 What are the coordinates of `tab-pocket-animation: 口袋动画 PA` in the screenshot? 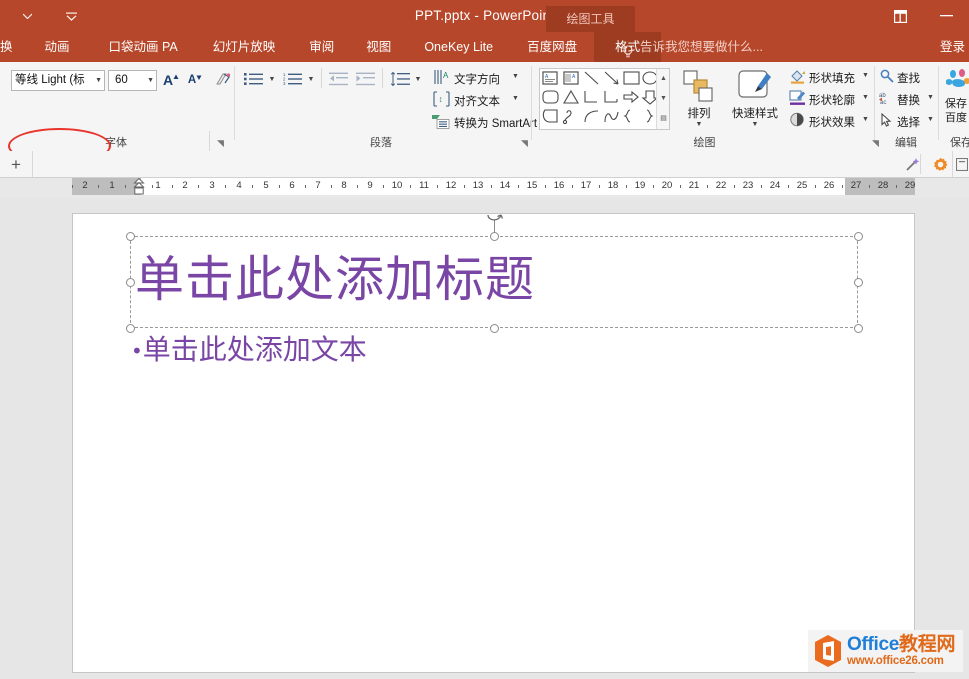 It's located at (143, 47).